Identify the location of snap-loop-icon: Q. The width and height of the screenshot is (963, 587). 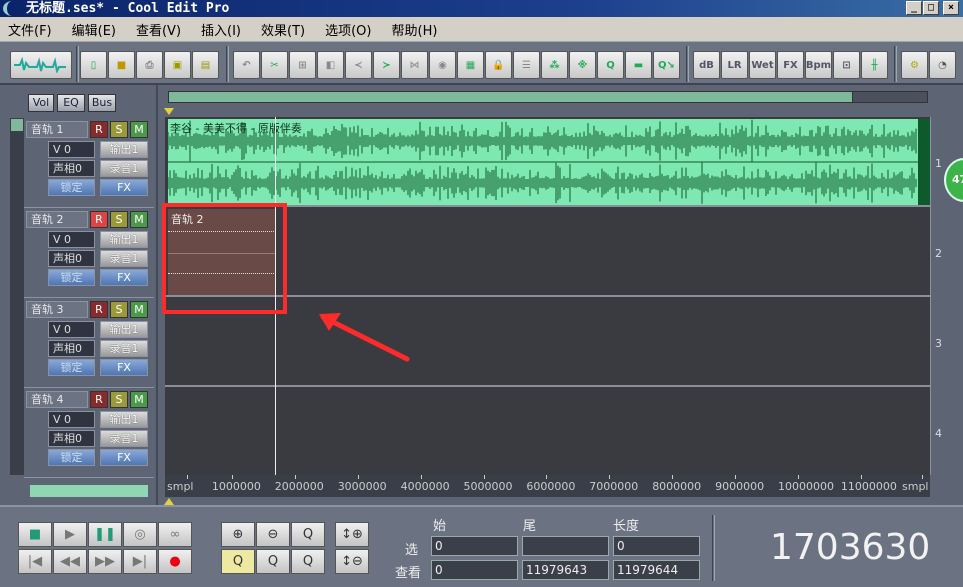
(610, 65).